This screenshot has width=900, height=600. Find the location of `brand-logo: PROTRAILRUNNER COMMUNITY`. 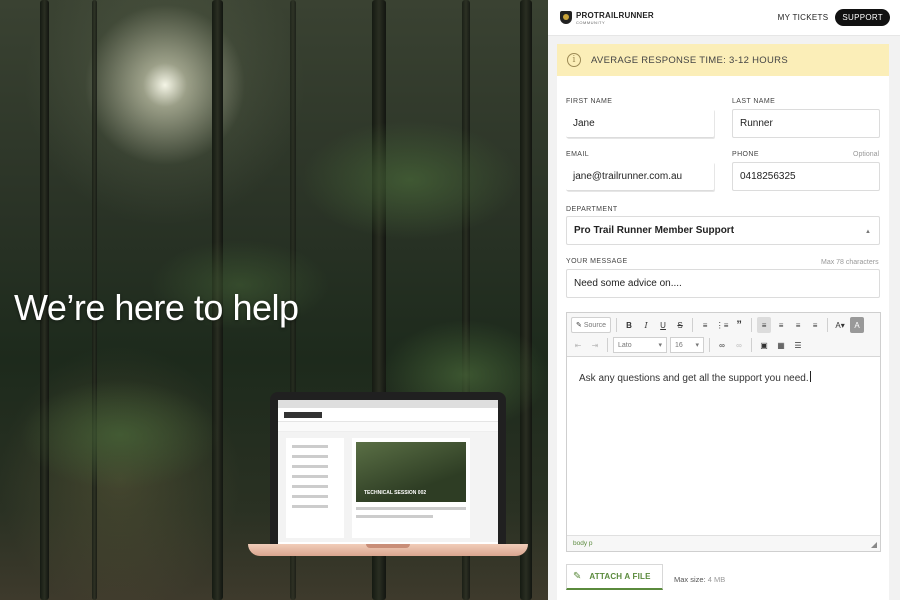

brand-logo: PROTRAILRUNNER COMMUNITY is located at coordinates (607, 18).